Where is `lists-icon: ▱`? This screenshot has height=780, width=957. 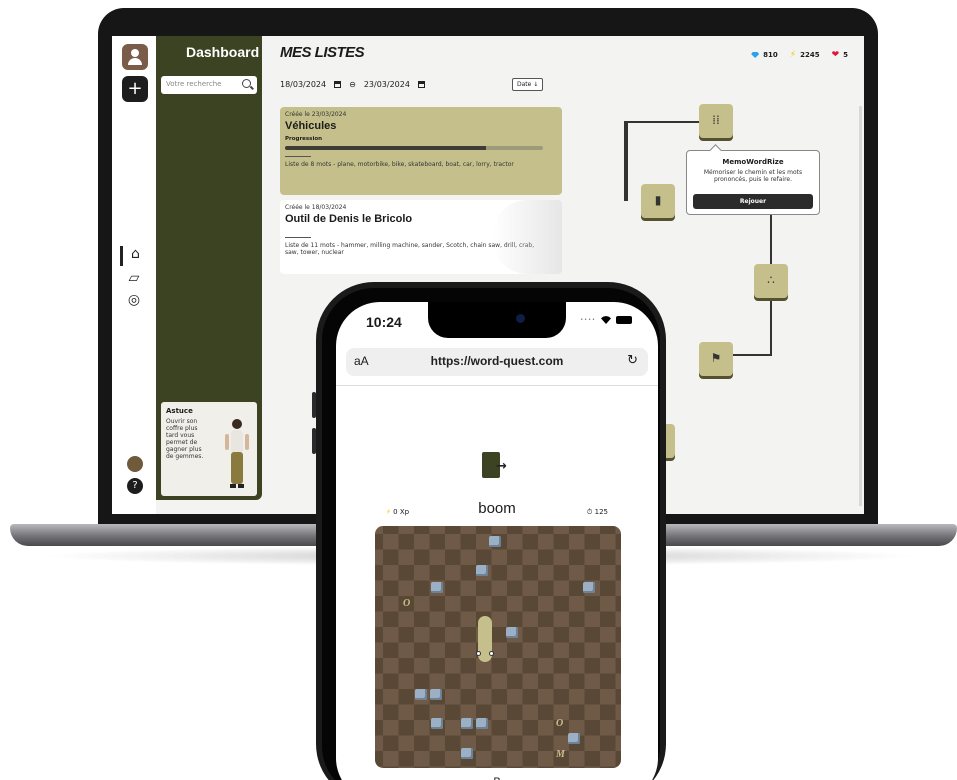
lists-icon: ▱ is located at coordinates (134, 280).